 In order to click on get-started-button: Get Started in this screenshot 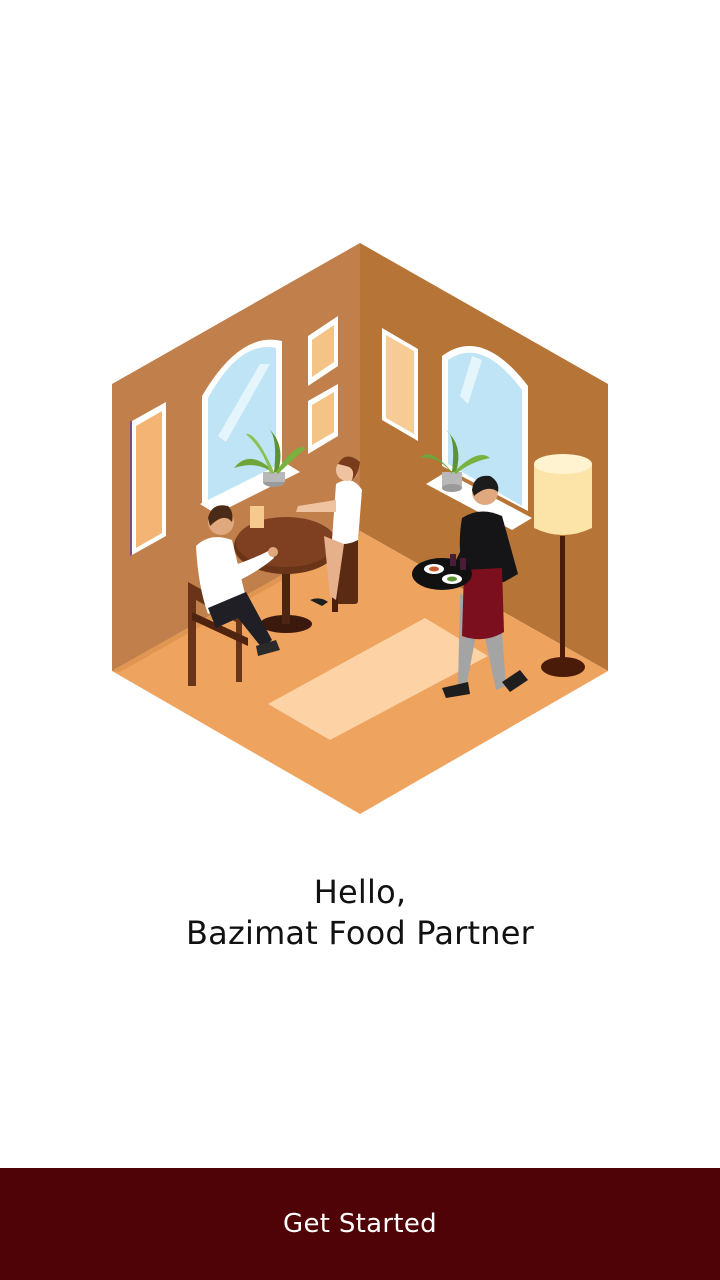, I will do `click(360, 1224)`.